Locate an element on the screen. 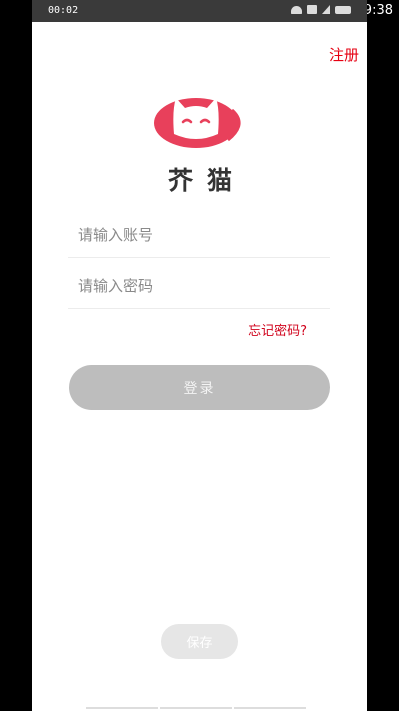 This screenshot has width=399, height=711. register-link: 注册 is located at coordinates (344, 54).